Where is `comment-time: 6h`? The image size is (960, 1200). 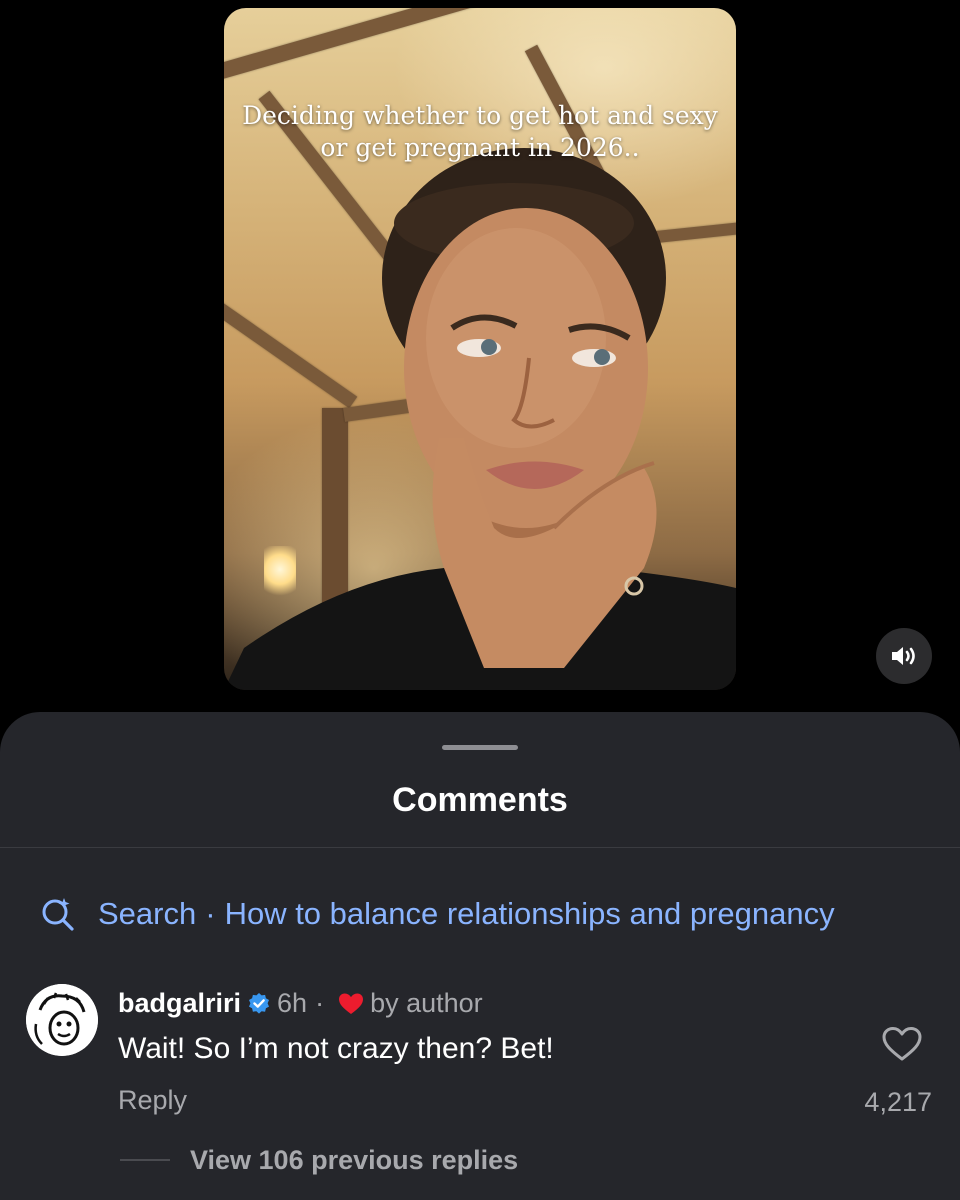 comment-time: 6h is located at coordinates (292, 1003).